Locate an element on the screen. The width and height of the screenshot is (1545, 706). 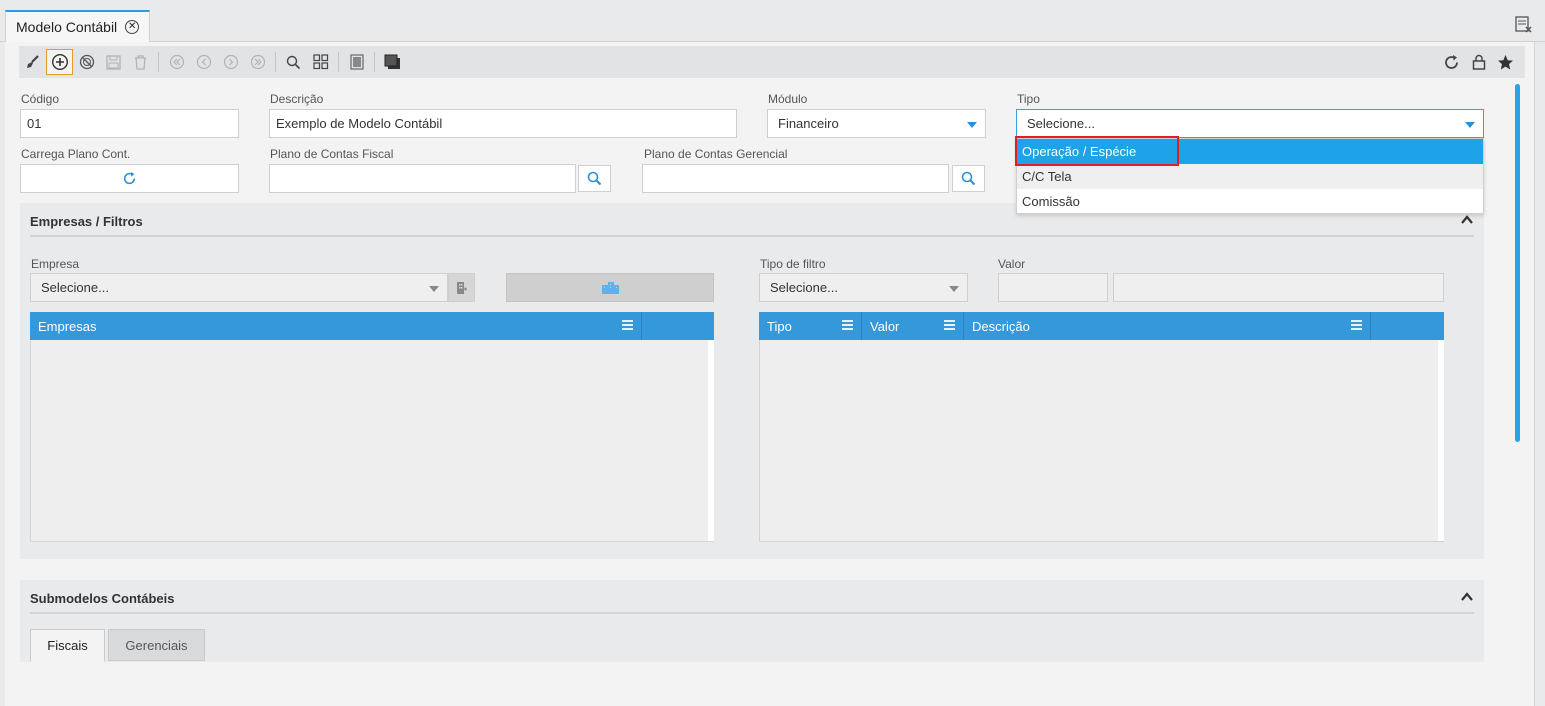
tab-label: Fiscais is located at coordinates (67, 645).